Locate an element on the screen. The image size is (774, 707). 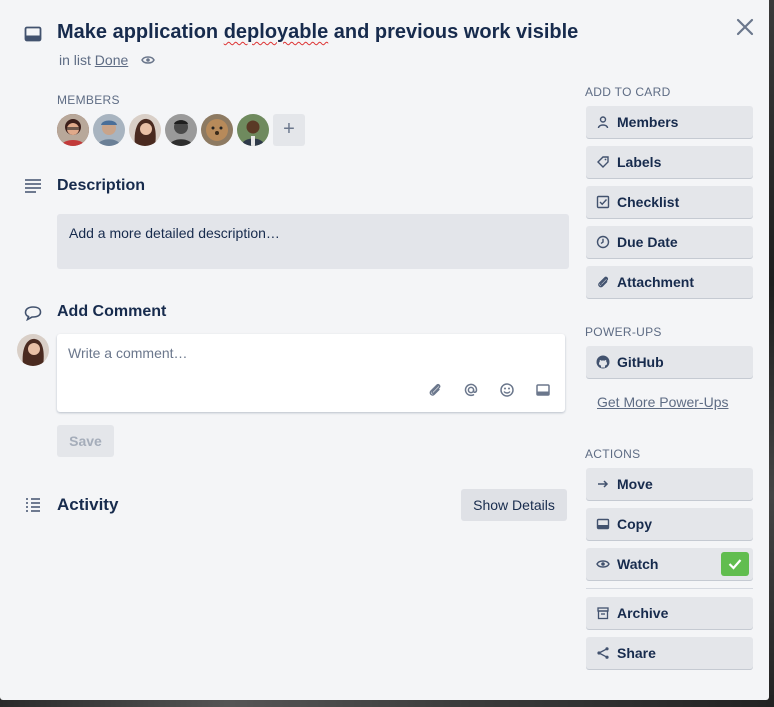
comment-icon is located at coordinates (33, 313).